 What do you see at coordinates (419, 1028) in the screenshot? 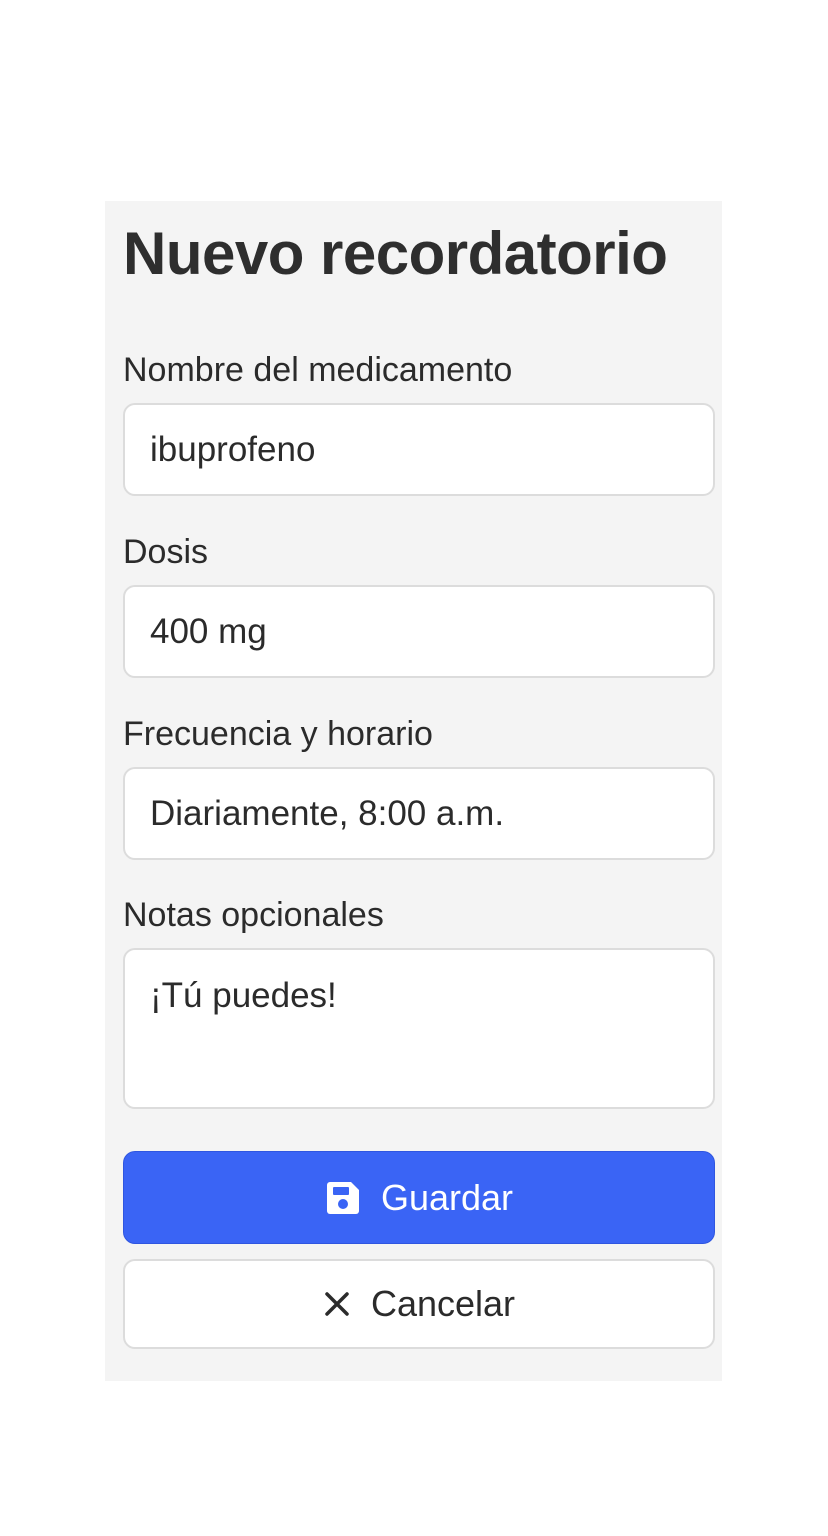
I see `notes-textarea: ¡Tú puedes!` at bounding box center [419, 1028].